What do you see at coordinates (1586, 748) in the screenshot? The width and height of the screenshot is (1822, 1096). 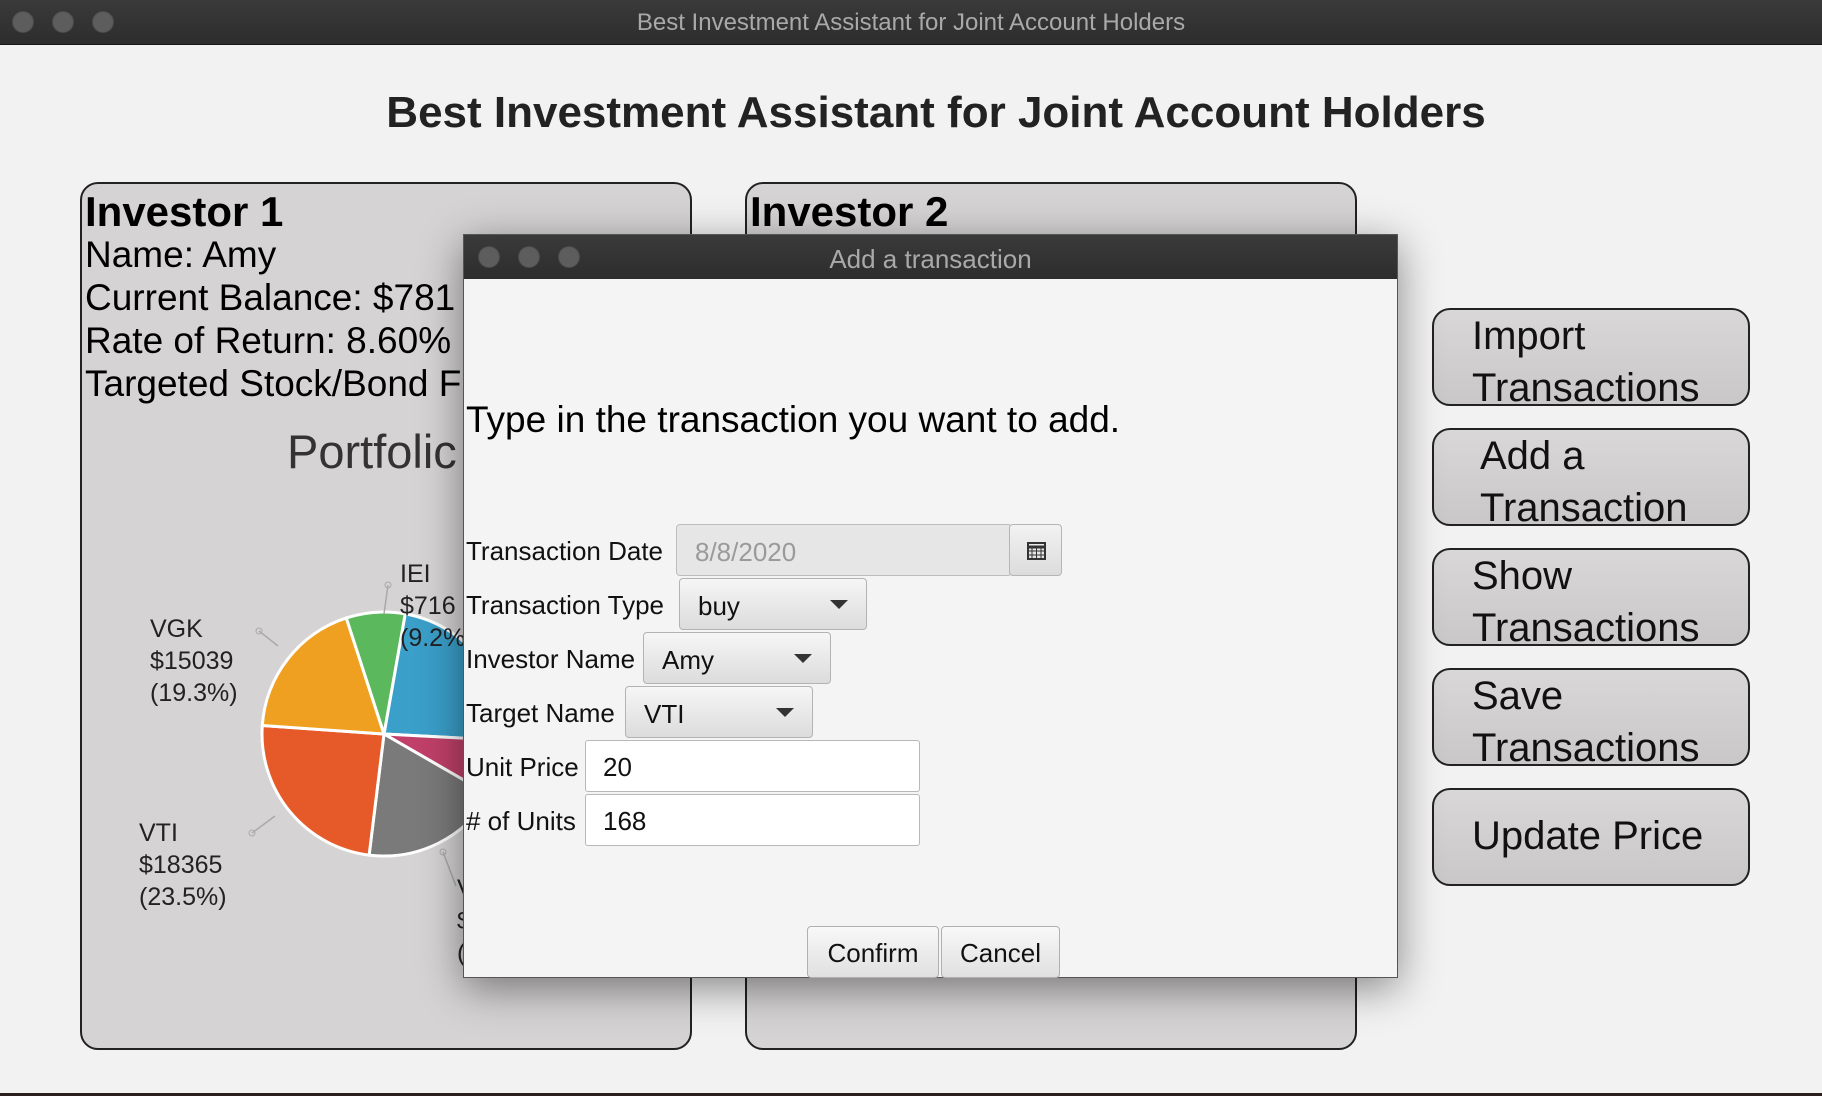 I see `save-transactions-label-2: Transactions` at bounding box center [1586, 748].